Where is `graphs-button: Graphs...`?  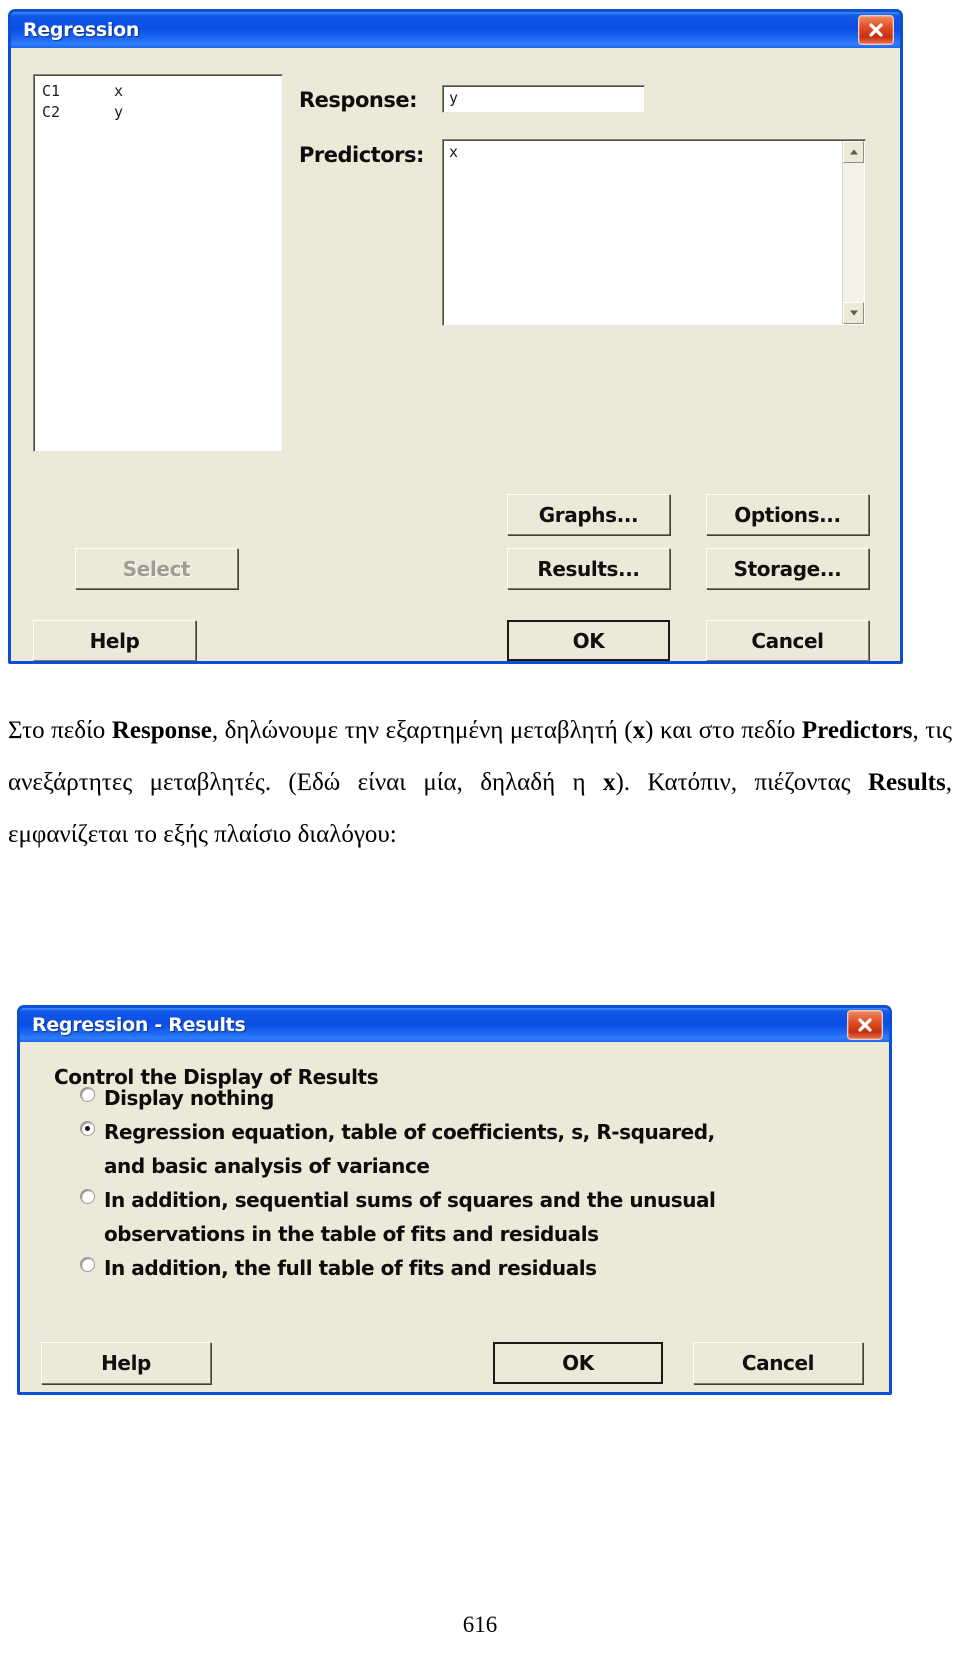 graphs-button: Graphs... is located at coordinates (588, 514).